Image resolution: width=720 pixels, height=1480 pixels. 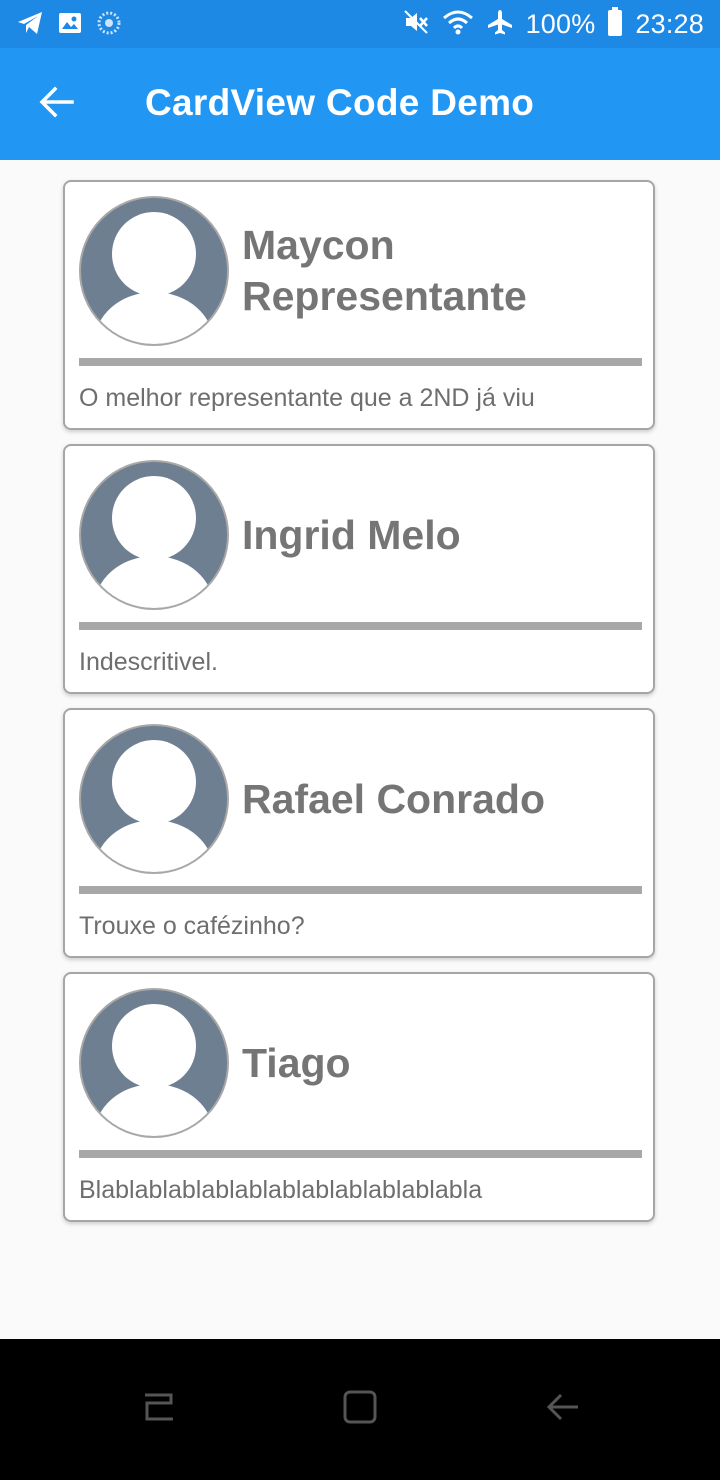 I want to click on clock: 23:28, so click(x=669, y=23).